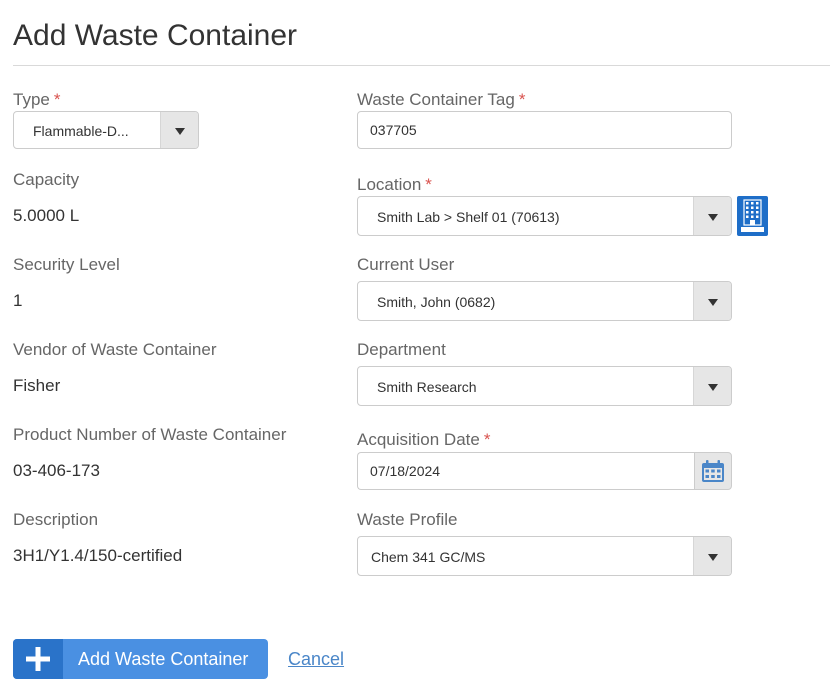 The width and height of the screenshot is (830, 694). I want to click on current-user-select: Smith, John (0682), so click(544, 301).